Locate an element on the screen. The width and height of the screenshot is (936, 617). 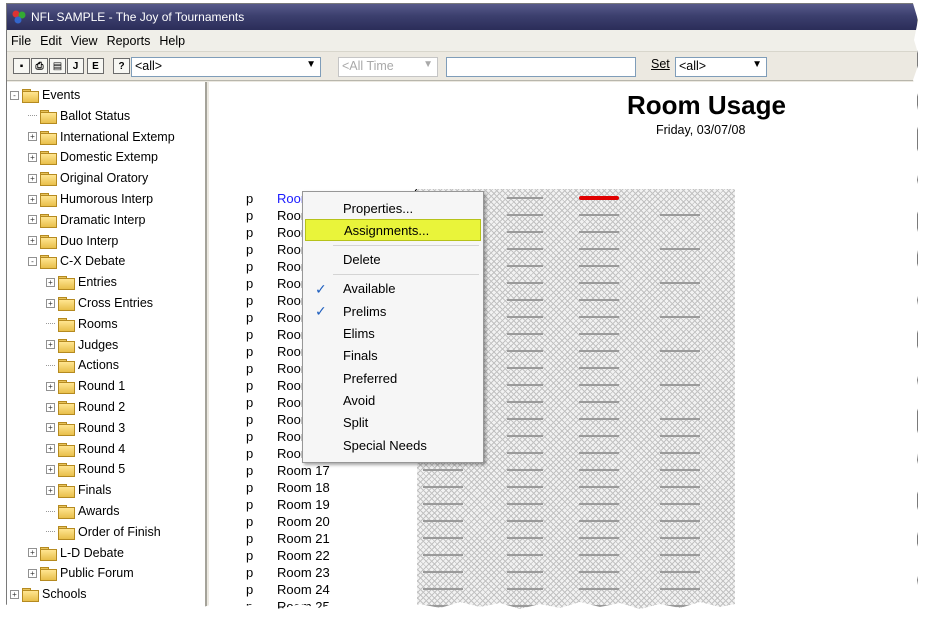
tree-item: + Round 2 is located at coordinates (85, 407).